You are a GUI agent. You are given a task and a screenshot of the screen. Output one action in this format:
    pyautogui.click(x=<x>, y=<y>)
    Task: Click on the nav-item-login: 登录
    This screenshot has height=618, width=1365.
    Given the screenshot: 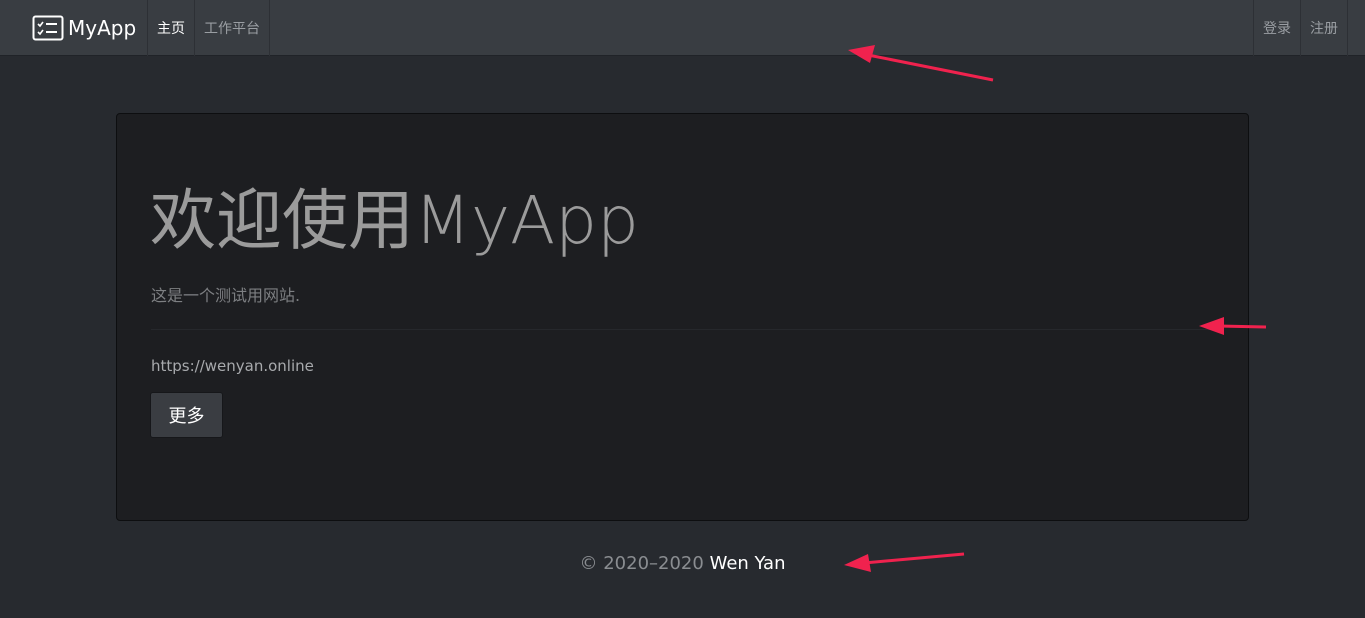 What is the action you would take?
    pyautogui.click(x=1276, y=28)
    